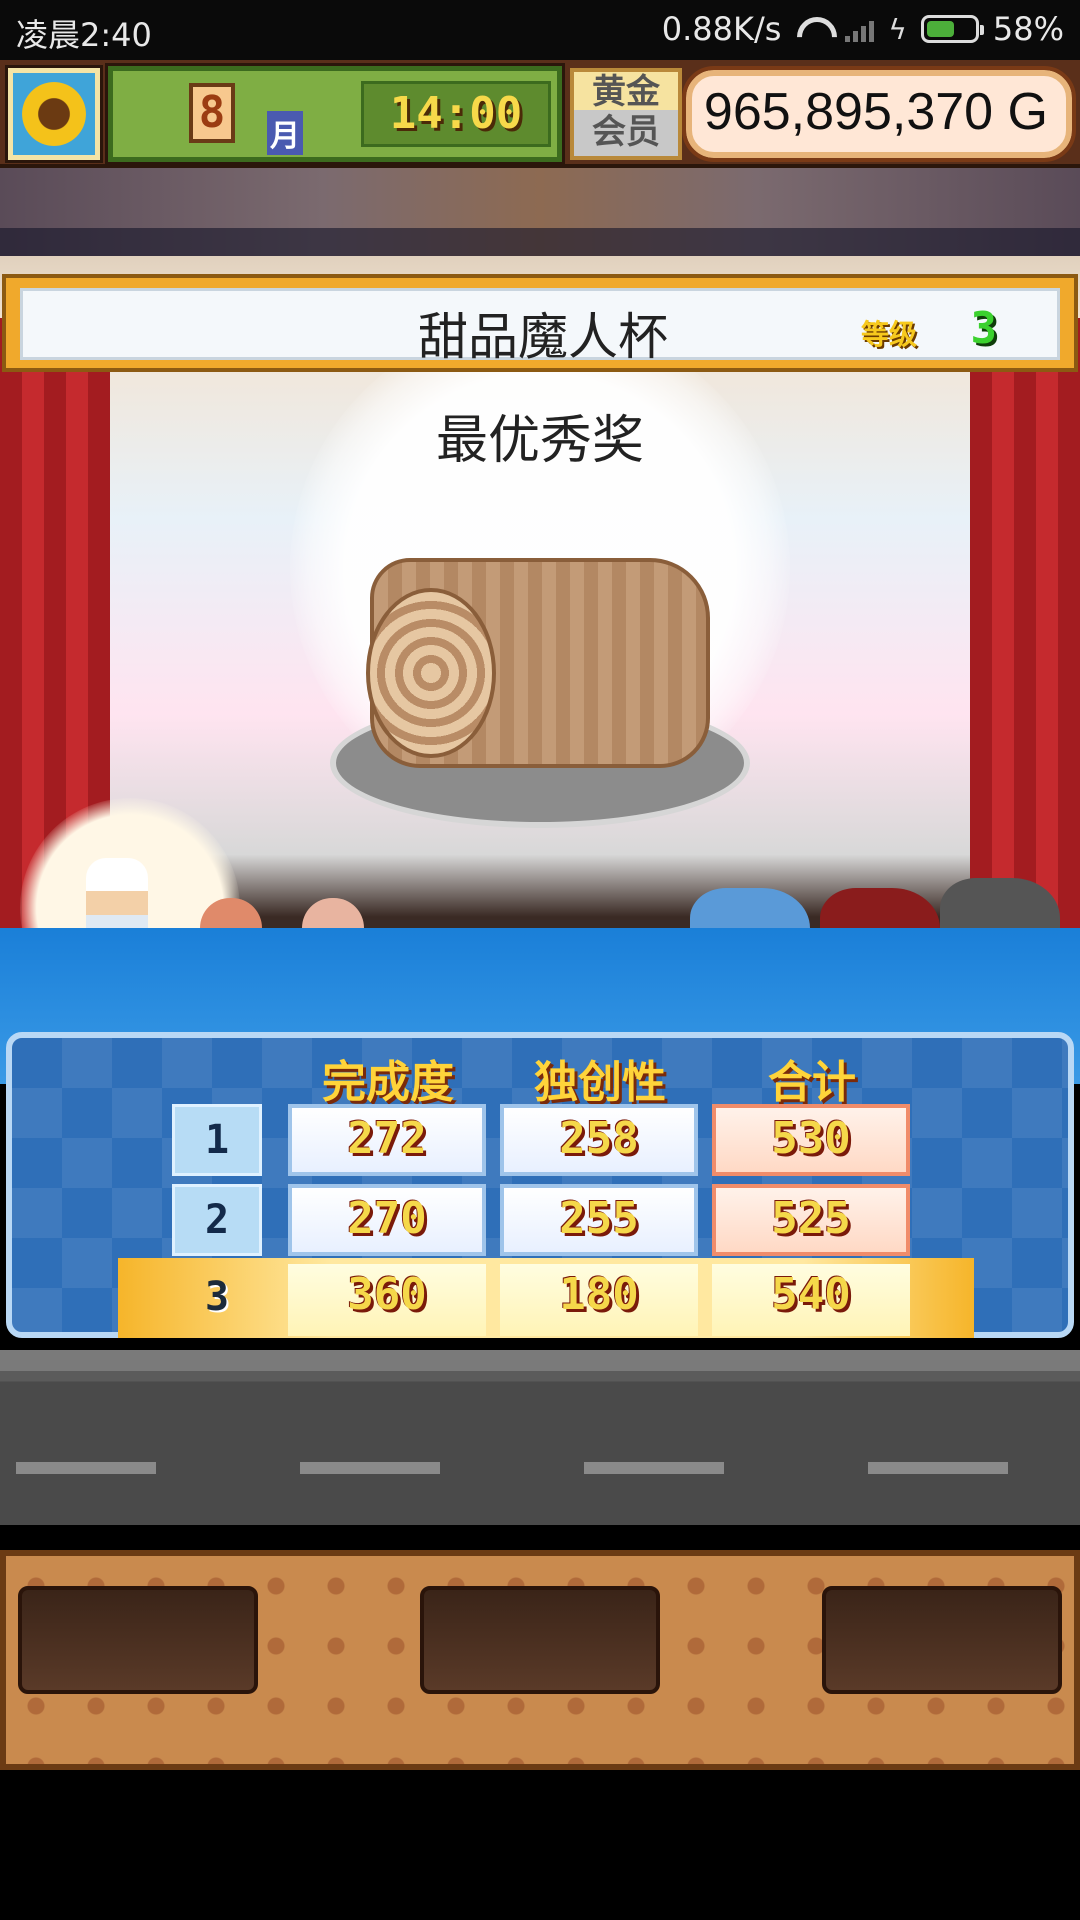 This screenshot has width=1080, height=1920. What do you see at coordinates (539, 441) in the screenshot?
I see `award-title: 最优秀奖` at bounding box center [539, 441].